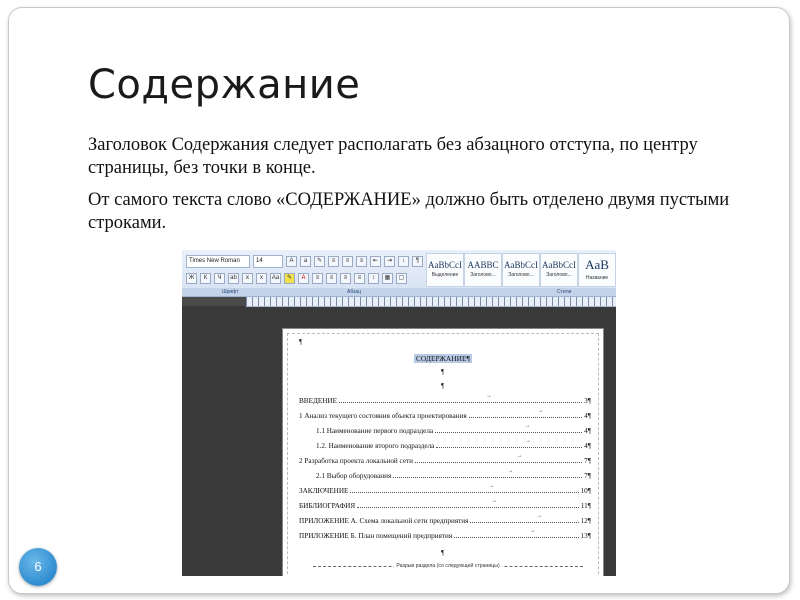 The height and width of the screenshot is (600, 800). Describe the element at coordinates (289, 278) in the screenshot. I see `highlight-icon: ✎` at that location.